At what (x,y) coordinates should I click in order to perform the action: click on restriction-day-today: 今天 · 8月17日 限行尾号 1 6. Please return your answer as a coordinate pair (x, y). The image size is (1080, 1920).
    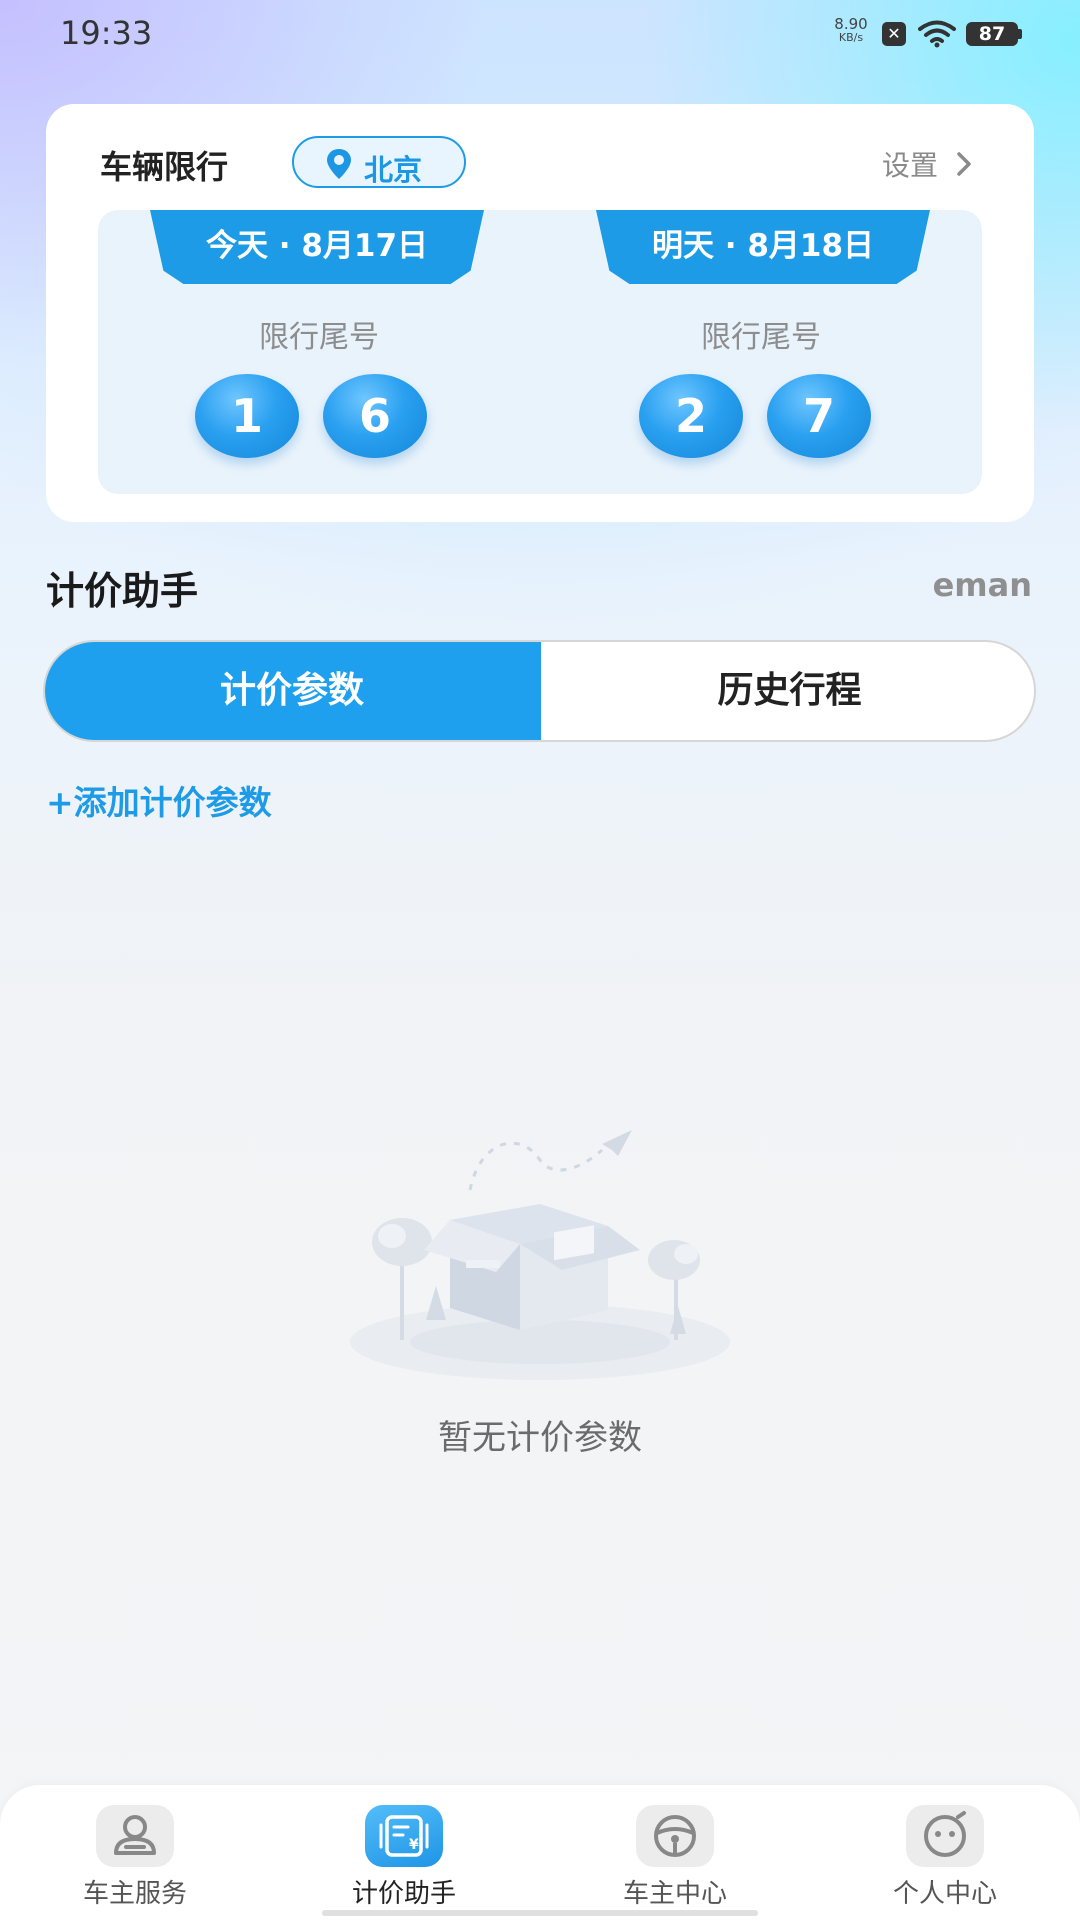
    Looking at the image, I should click on (319, 352).